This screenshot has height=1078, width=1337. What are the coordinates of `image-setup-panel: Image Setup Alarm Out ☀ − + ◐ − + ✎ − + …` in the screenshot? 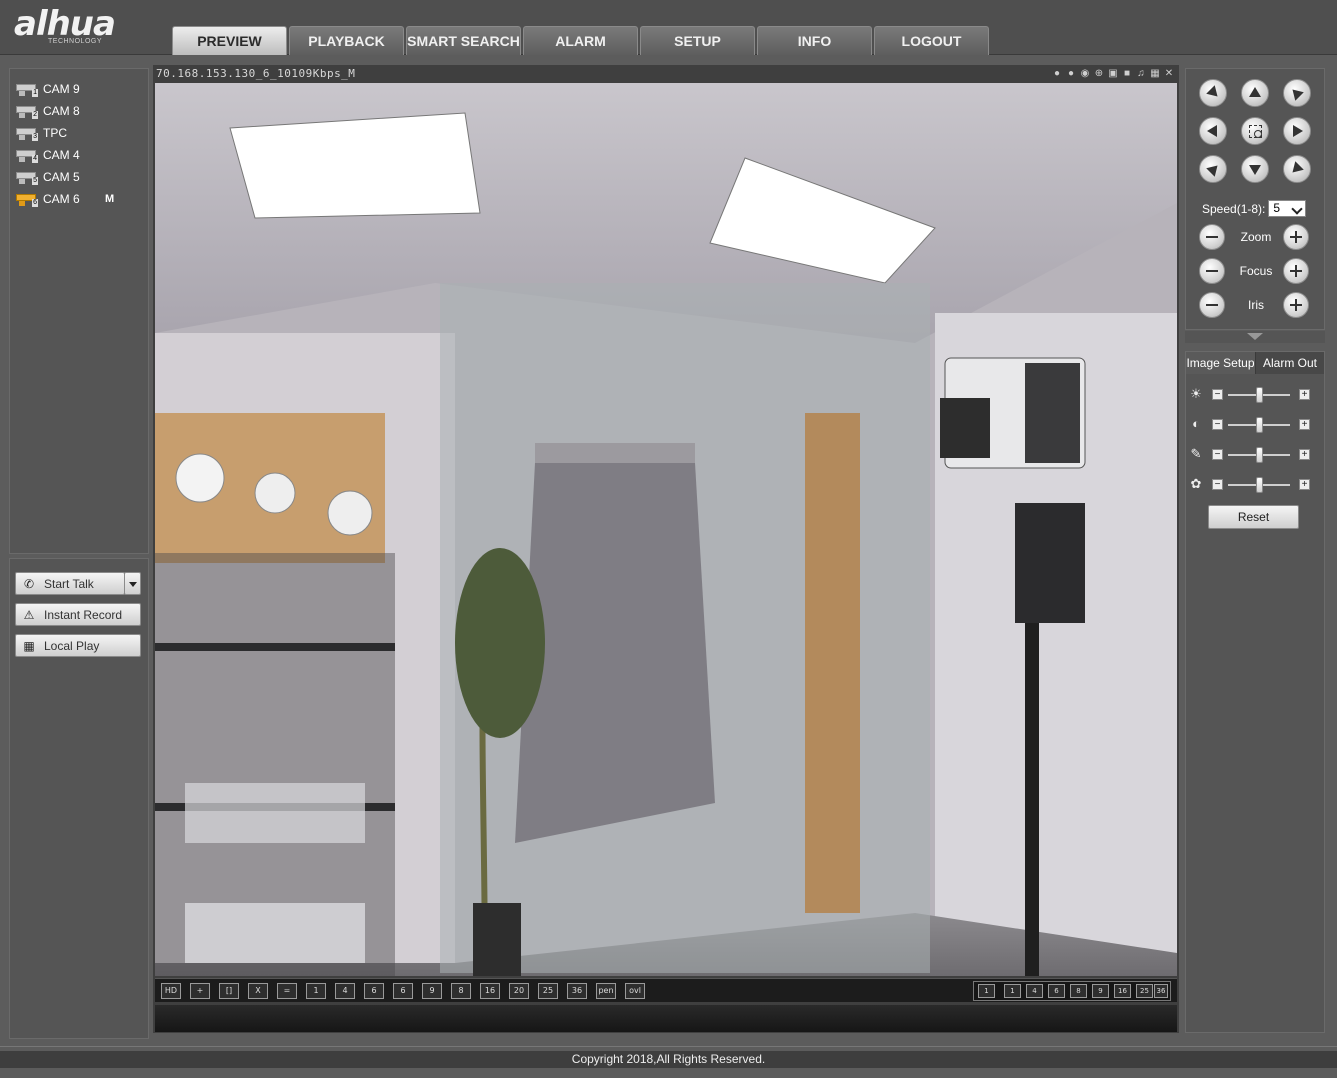 It's located at (1255, 692).